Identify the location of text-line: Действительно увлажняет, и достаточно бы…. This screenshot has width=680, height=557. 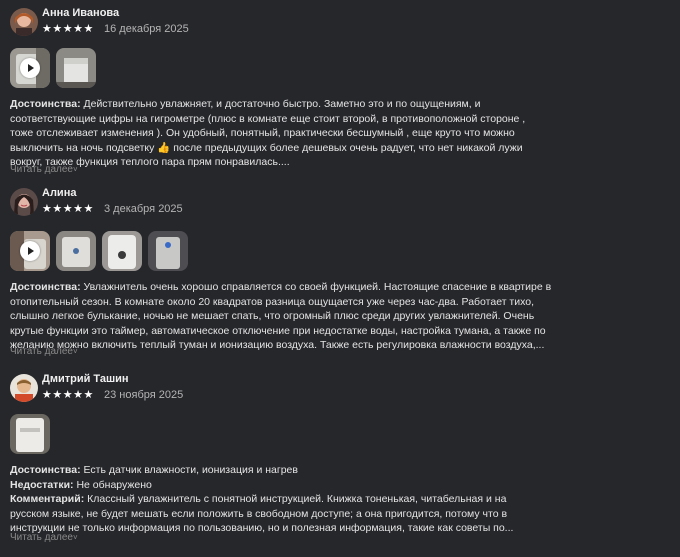
(280, 104).